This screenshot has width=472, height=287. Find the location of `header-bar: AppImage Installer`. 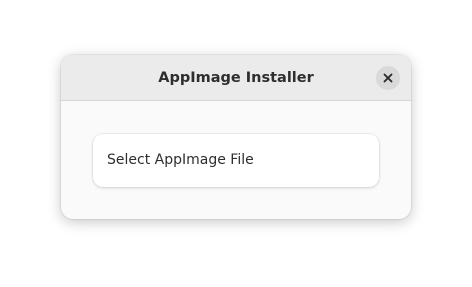

header-bar: AppImage Installer is located at coordinates (236, 78).